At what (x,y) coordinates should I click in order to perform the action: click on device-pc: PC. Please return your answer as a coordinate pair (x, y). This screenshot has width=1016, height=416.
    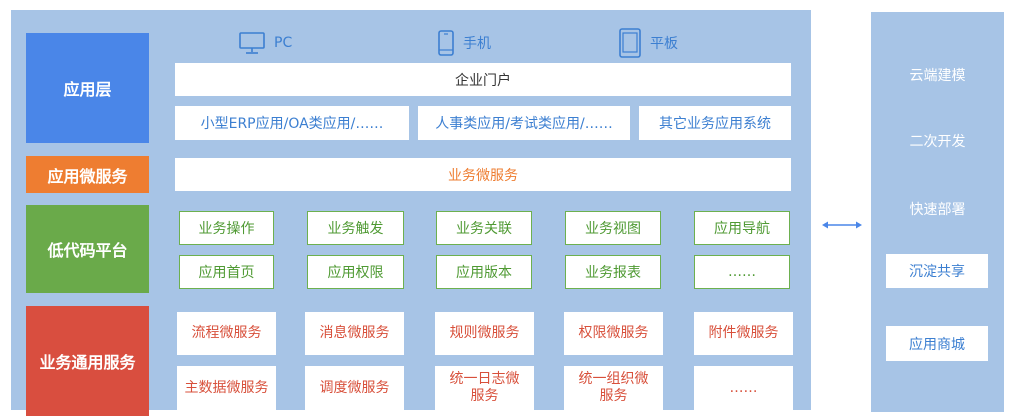
    Looking at the image, I should click on (265, 43).